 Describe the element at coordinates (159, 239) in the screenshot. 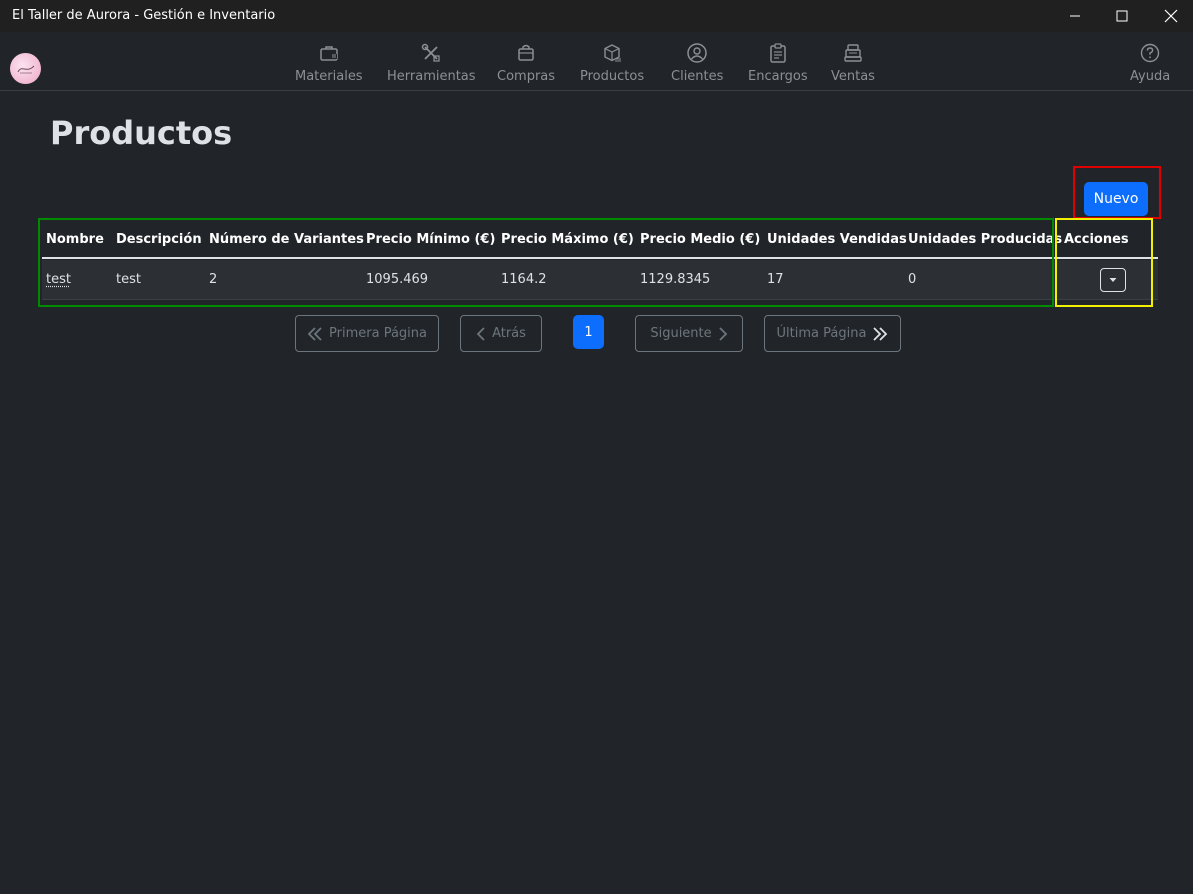

I see `column-header-descripcion: Descripción` at that location.